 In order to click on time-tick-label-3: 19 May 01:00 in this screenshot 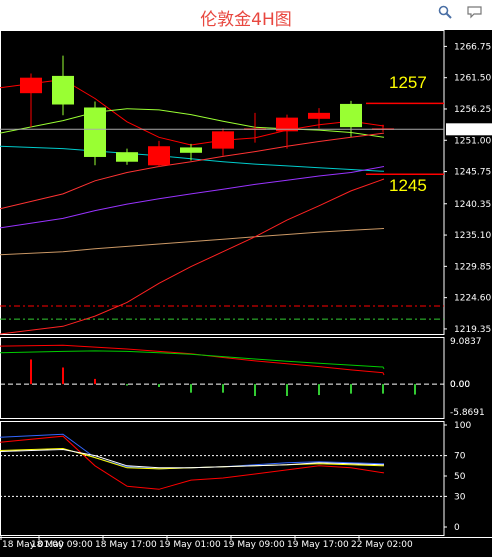, I will do `click(190, 545)`.